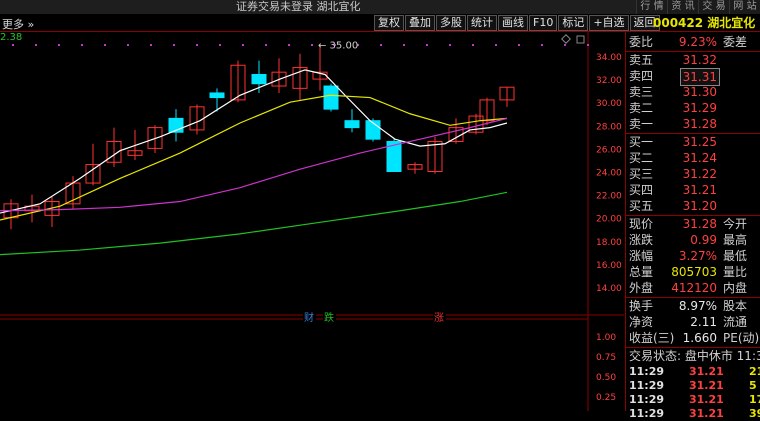 This screenshot has height=421, width=760. I want to click on bid-label: 买一, so click(641, 142).